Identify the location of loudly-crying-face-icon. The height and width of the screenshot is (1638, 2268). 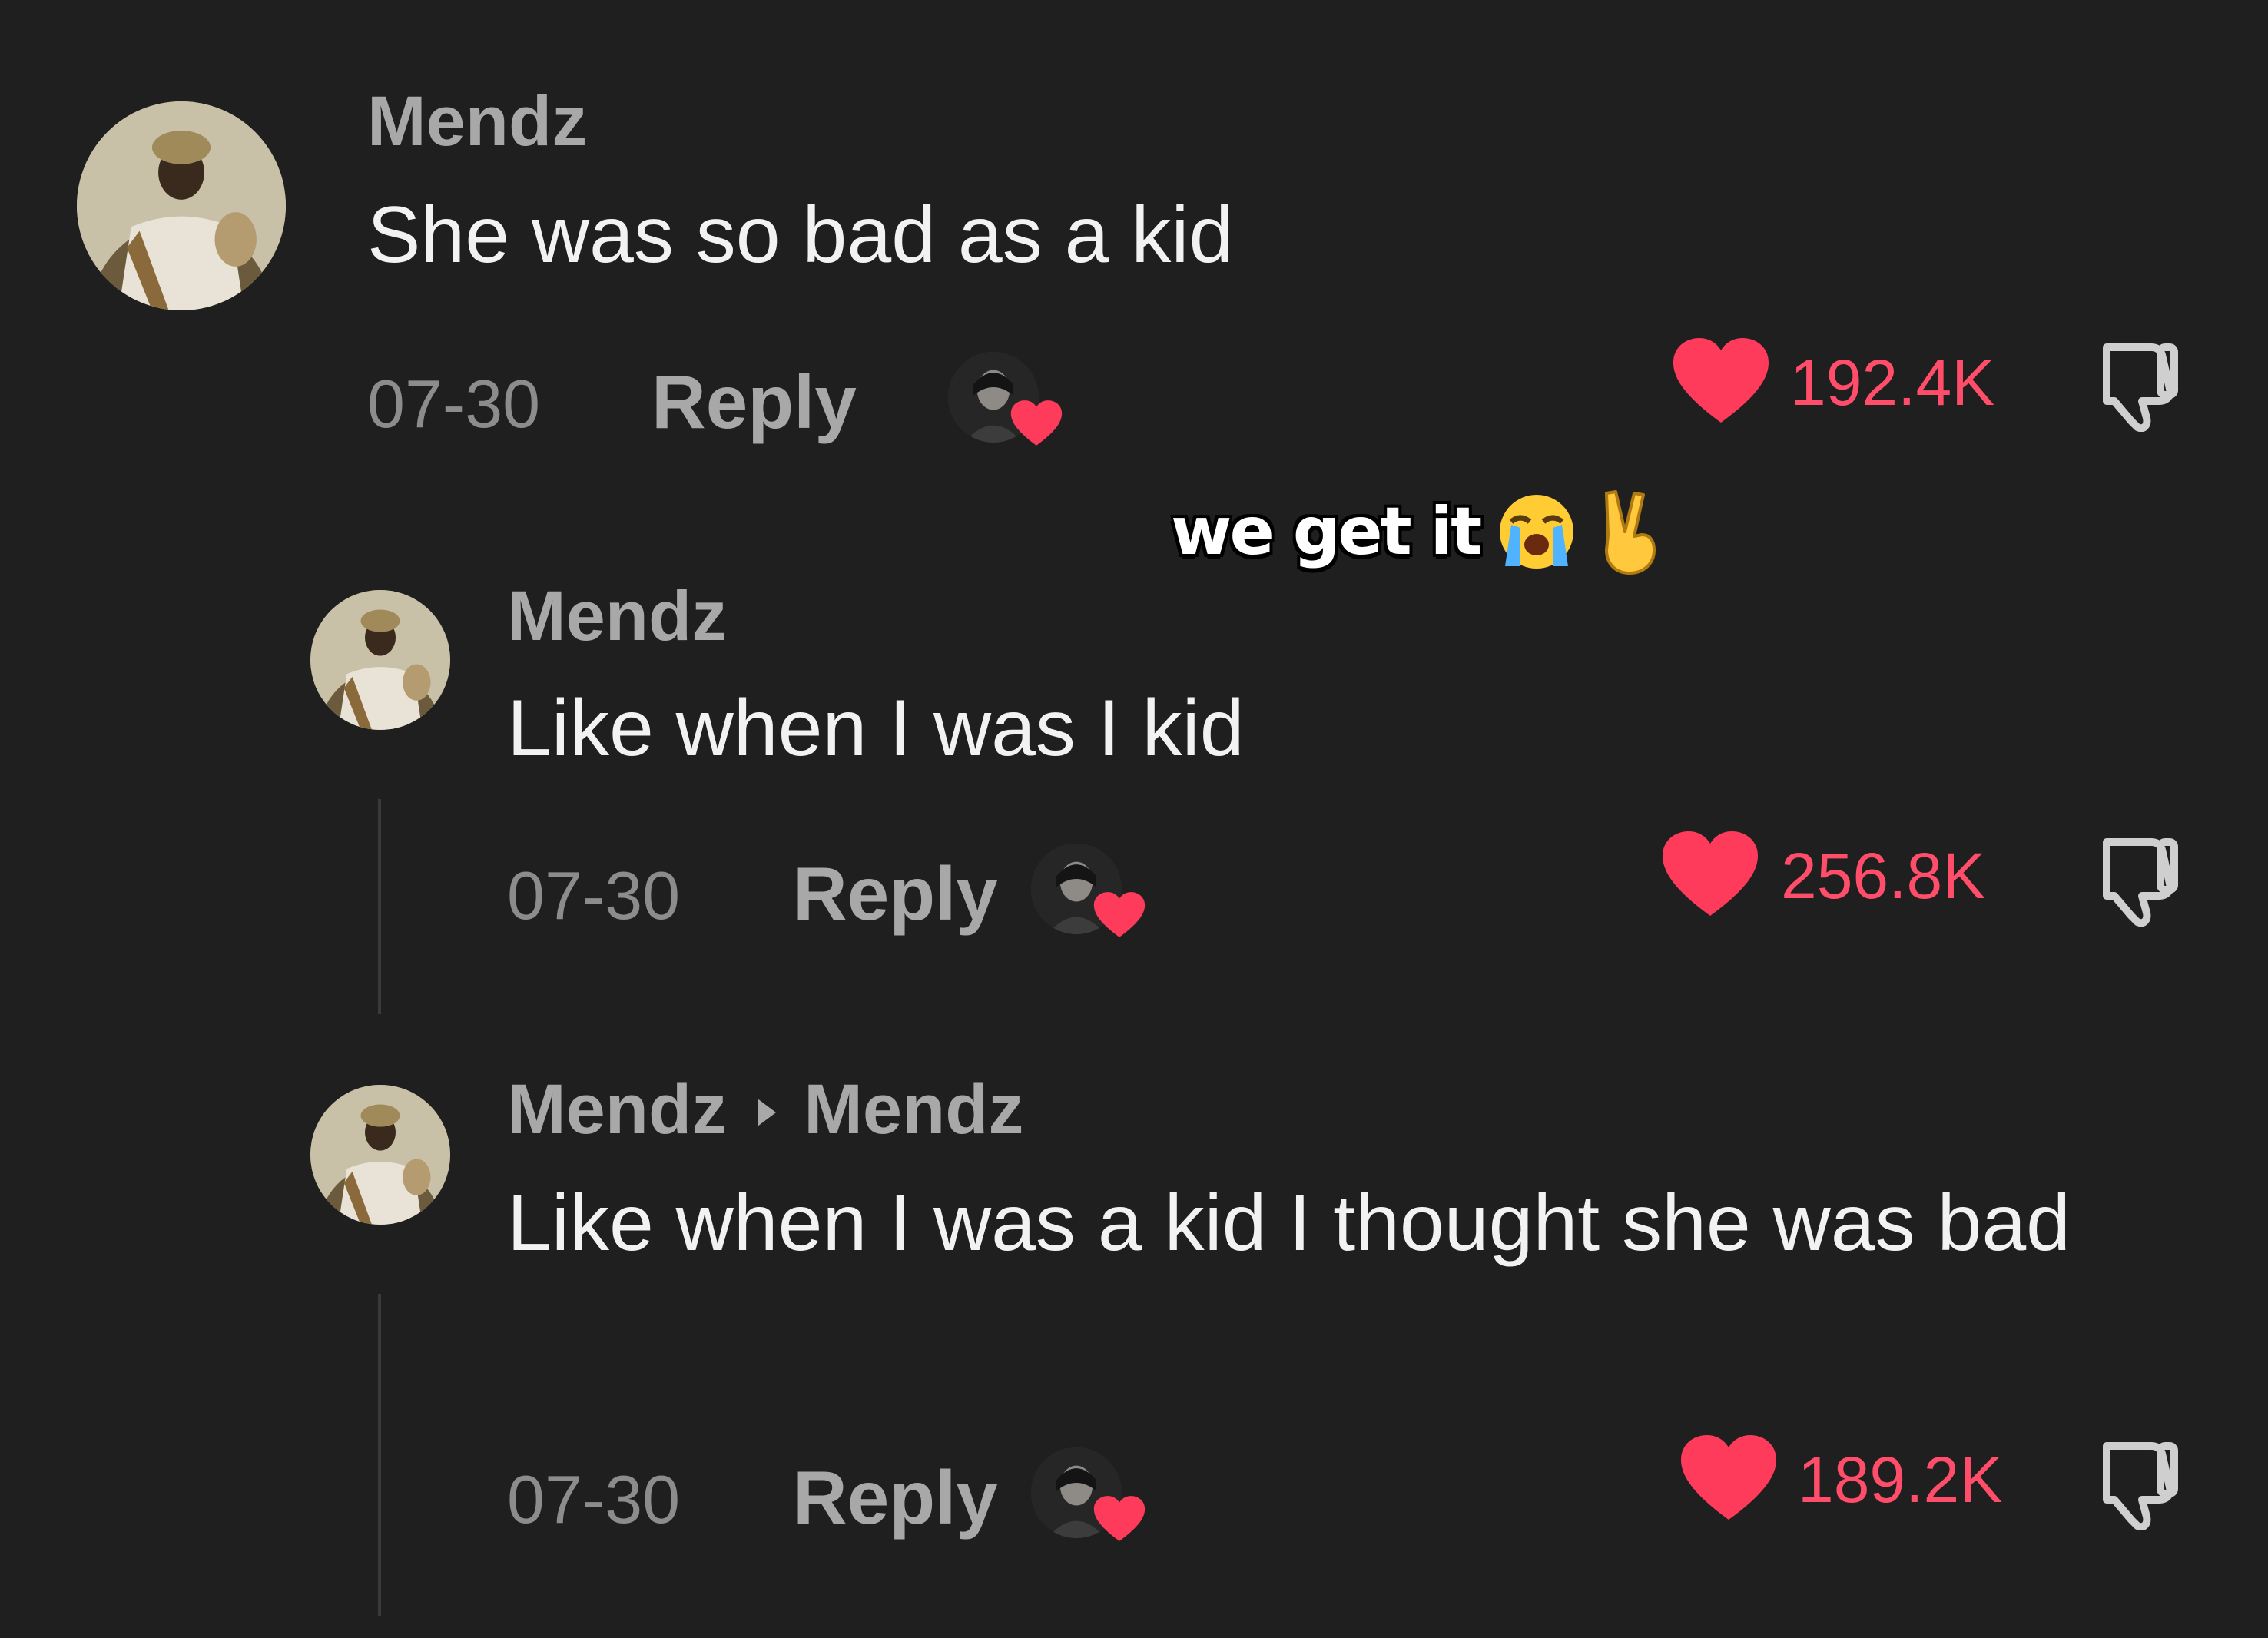
(1536, 532).